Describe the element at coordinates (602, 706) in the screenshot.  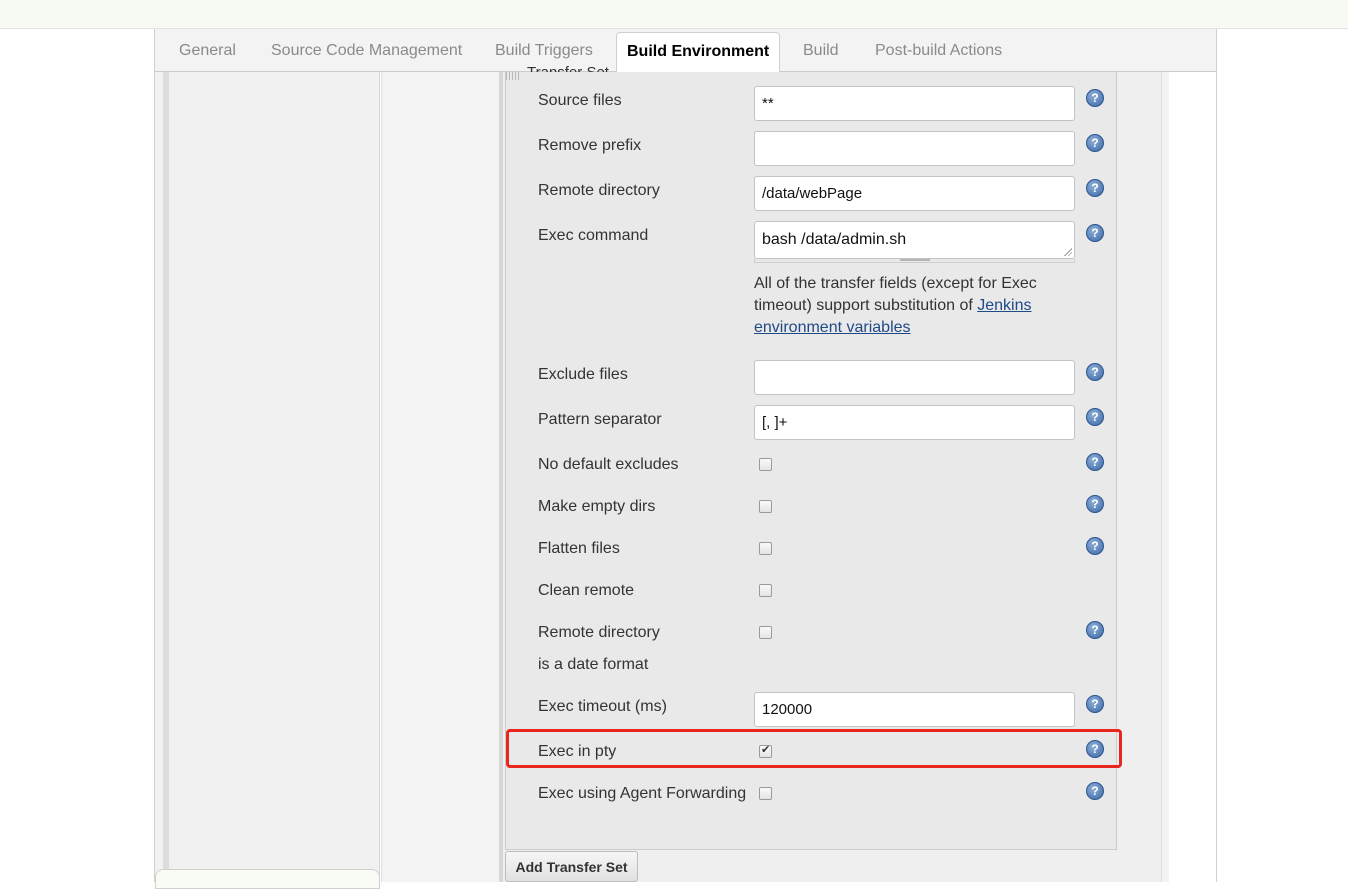
I see `exec-timeout-label: Exec timeout (ms)` at that location.